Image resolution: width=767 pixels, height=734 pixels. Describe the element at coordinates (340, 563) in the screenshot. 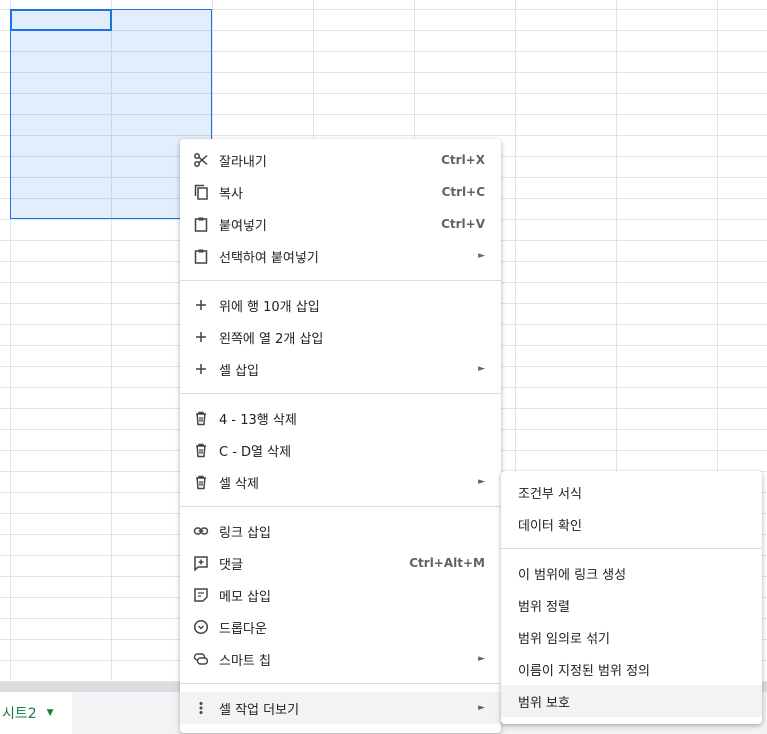

I see `menu-item: 댓글 Ctrl+Alt+M` at that location.